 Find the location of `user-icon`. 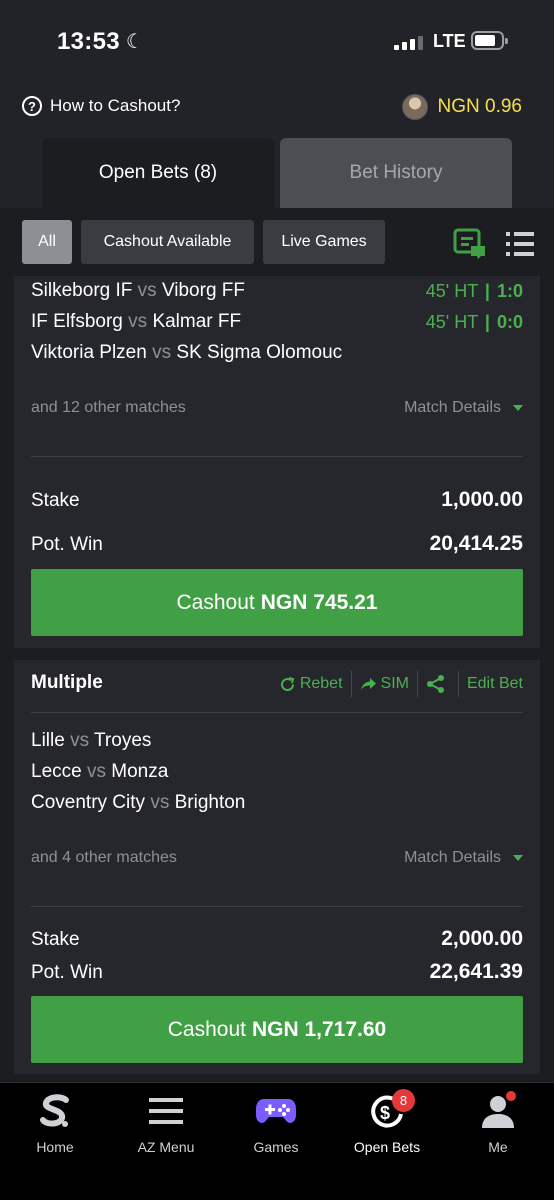

user-icon is located at coordinates (498, 1111).